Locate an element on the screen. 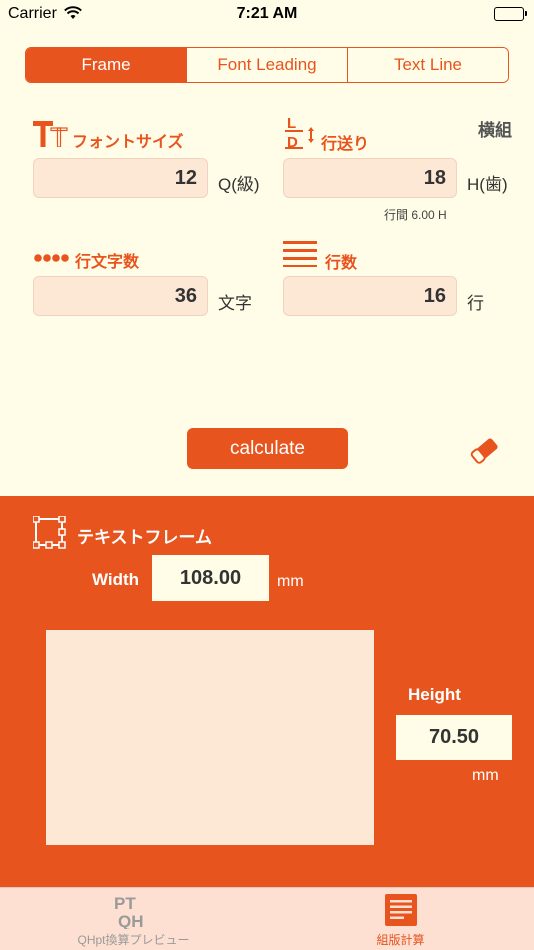 The image size is (534, 950). tab-qhpt-label: QHpt換算プレビュー is located at coordinates (133, 940).